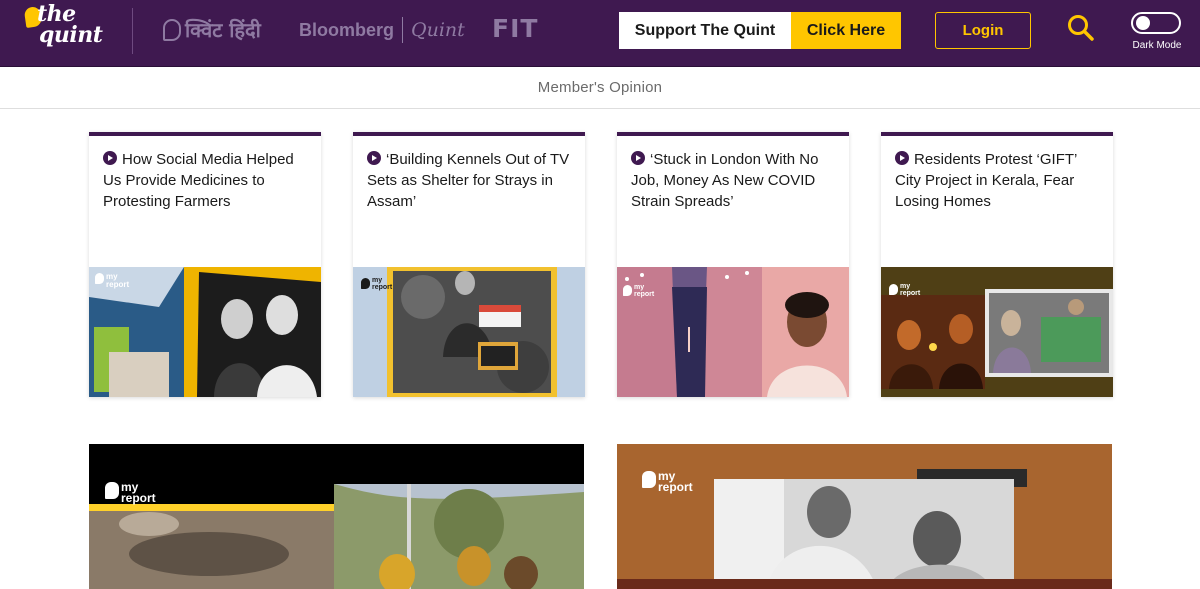 The image size is (1200, 589). Describe the element at coordinates (1156, 23) in the screenshot. I see `dark-mode-toggle` at that location.